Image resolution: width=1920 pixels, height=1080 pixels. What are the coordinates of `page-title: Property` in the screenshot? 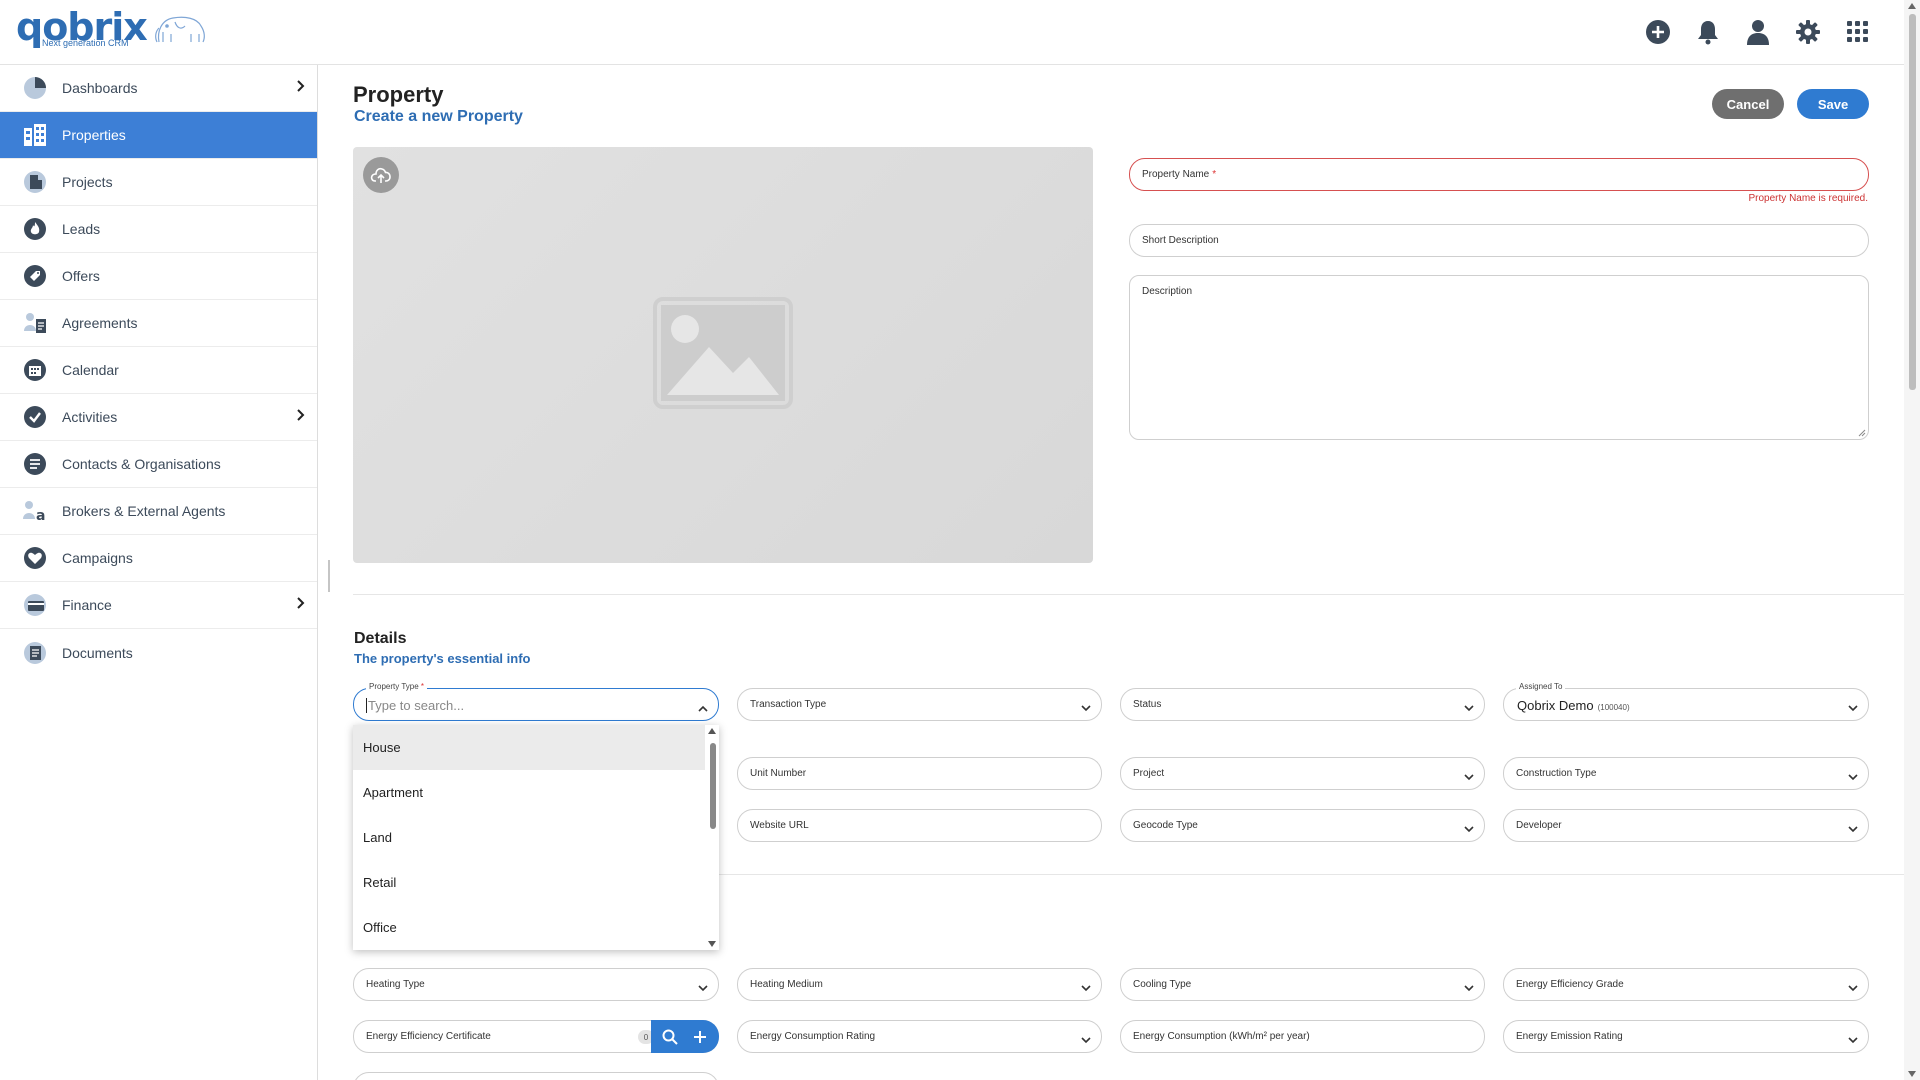 It's located at (398, 94).